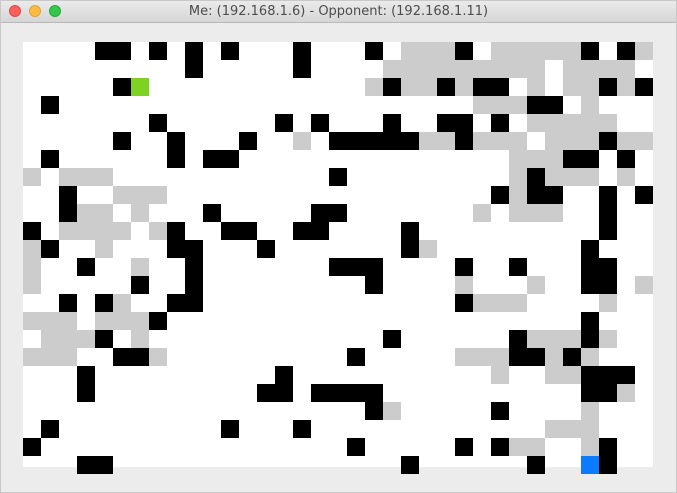 This screenshot has height=493, width=677. Describe the element at coordinates (140, 87) in the screenshot. I see `player-me-cell` at that location.